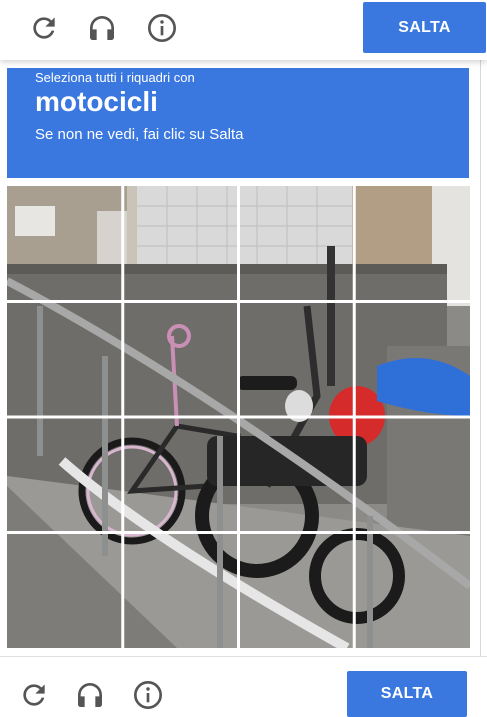  I want to click on target-object: motocicli, so click(96, 101).